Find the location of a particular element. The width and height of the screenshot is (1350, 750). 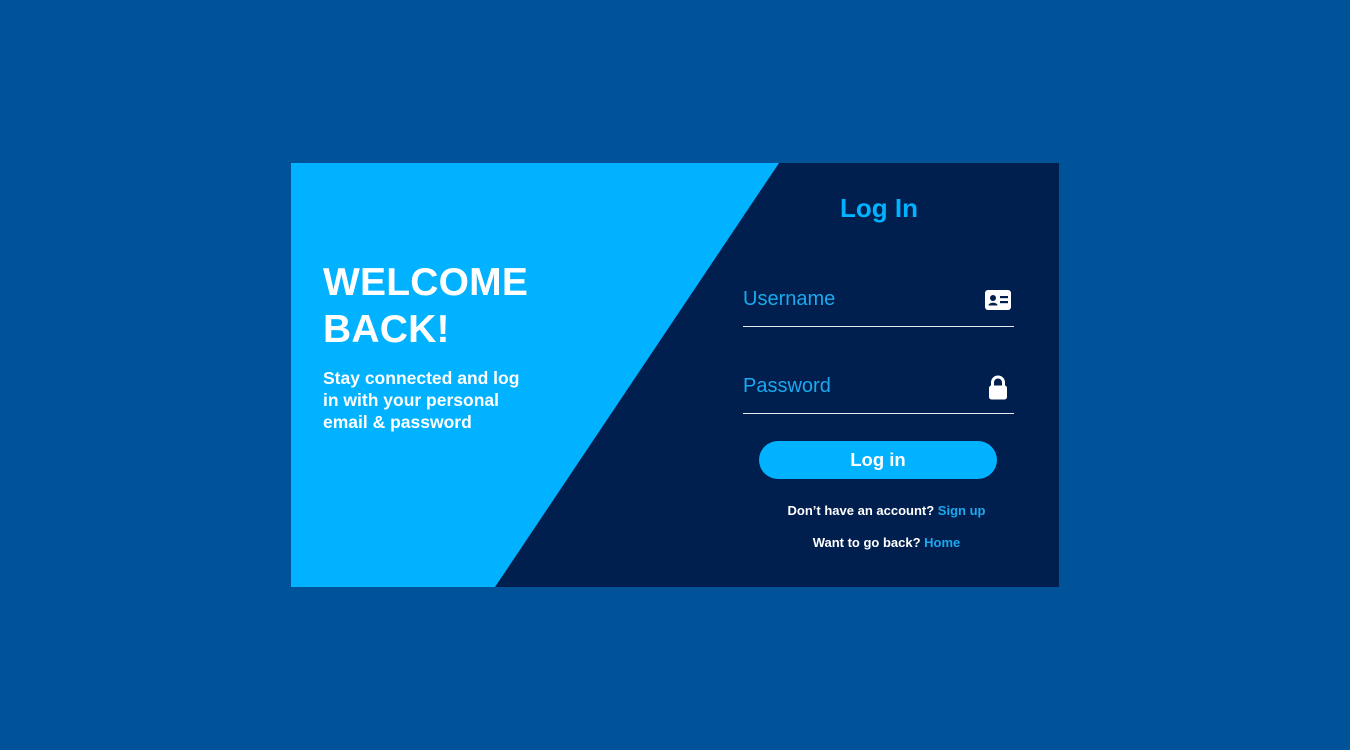

id-card-icon is located at coordinates (998, 300).